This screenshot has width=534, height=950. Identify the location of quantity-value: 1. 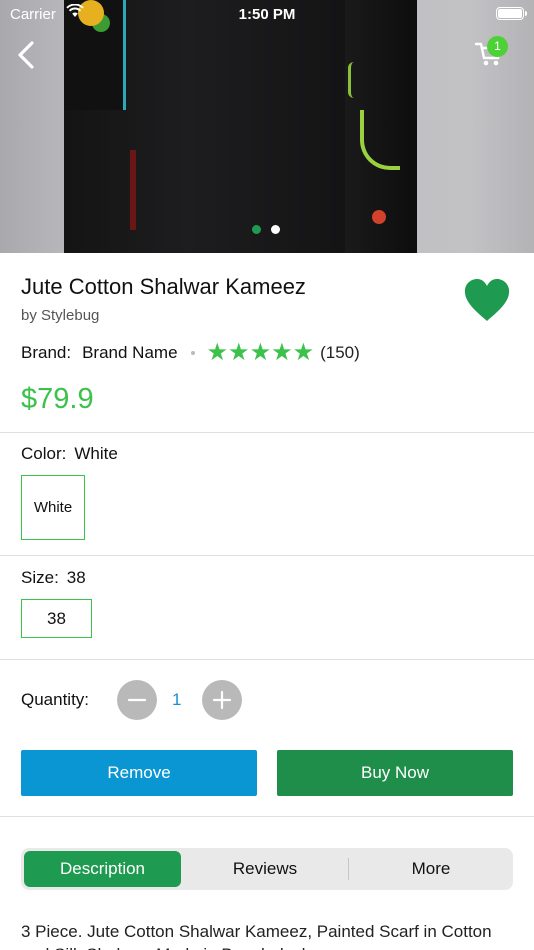
(177, 699).